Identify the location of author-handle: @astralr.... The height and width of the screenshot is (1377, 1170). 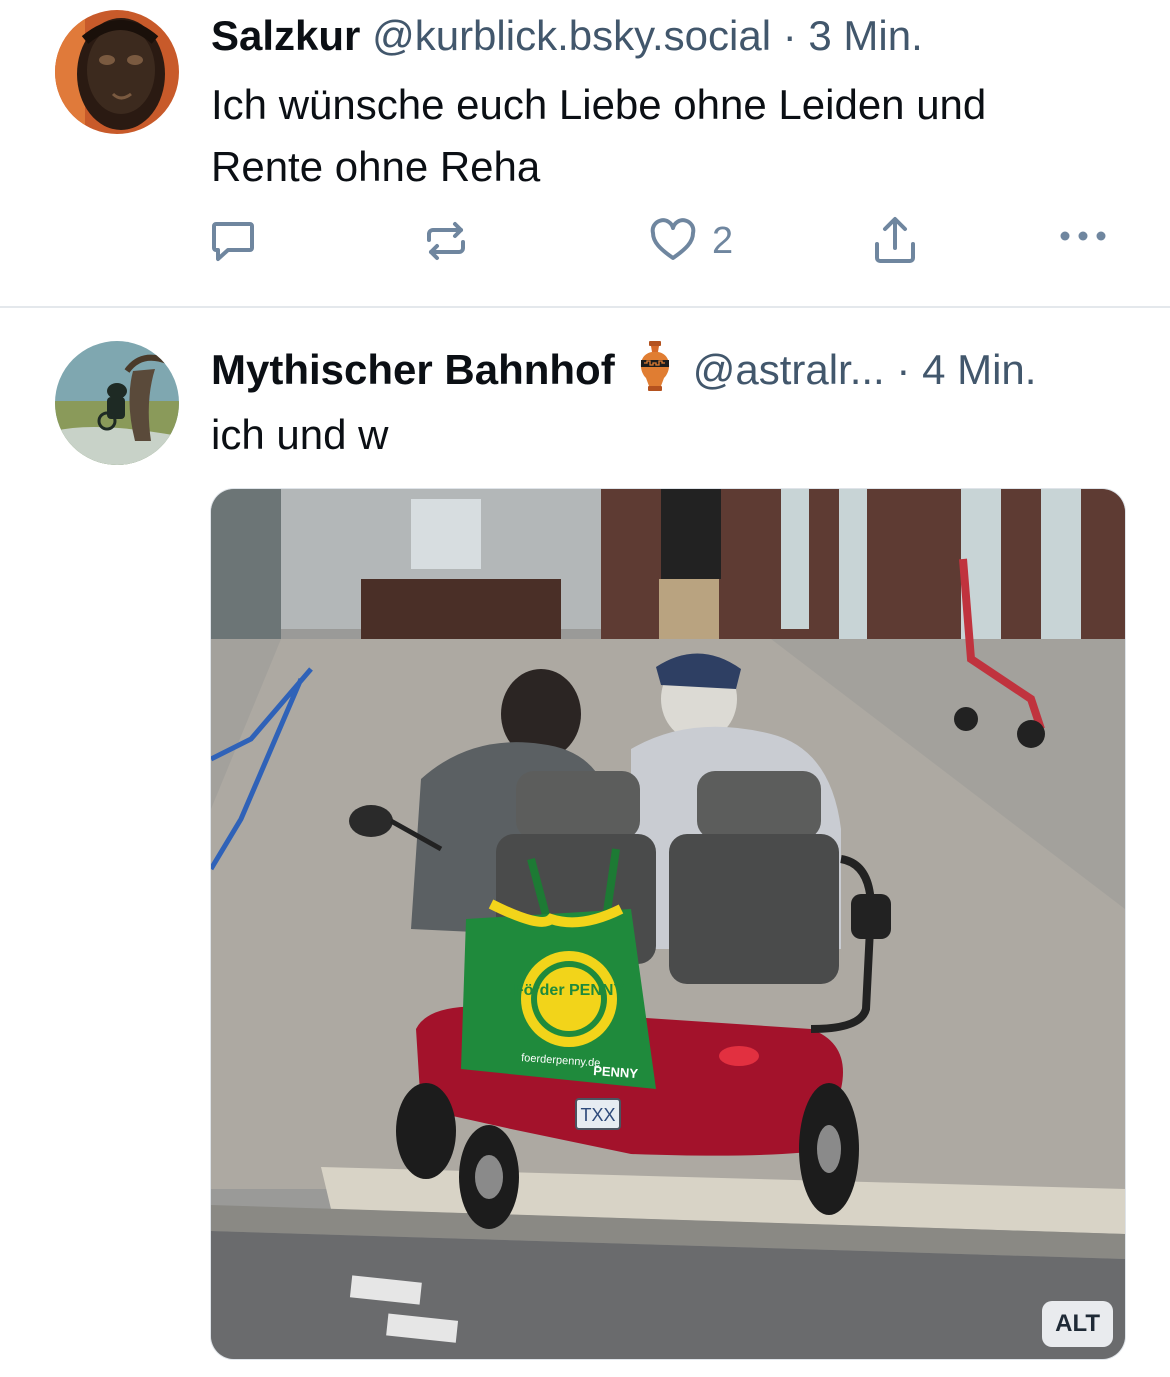
(789, 369).